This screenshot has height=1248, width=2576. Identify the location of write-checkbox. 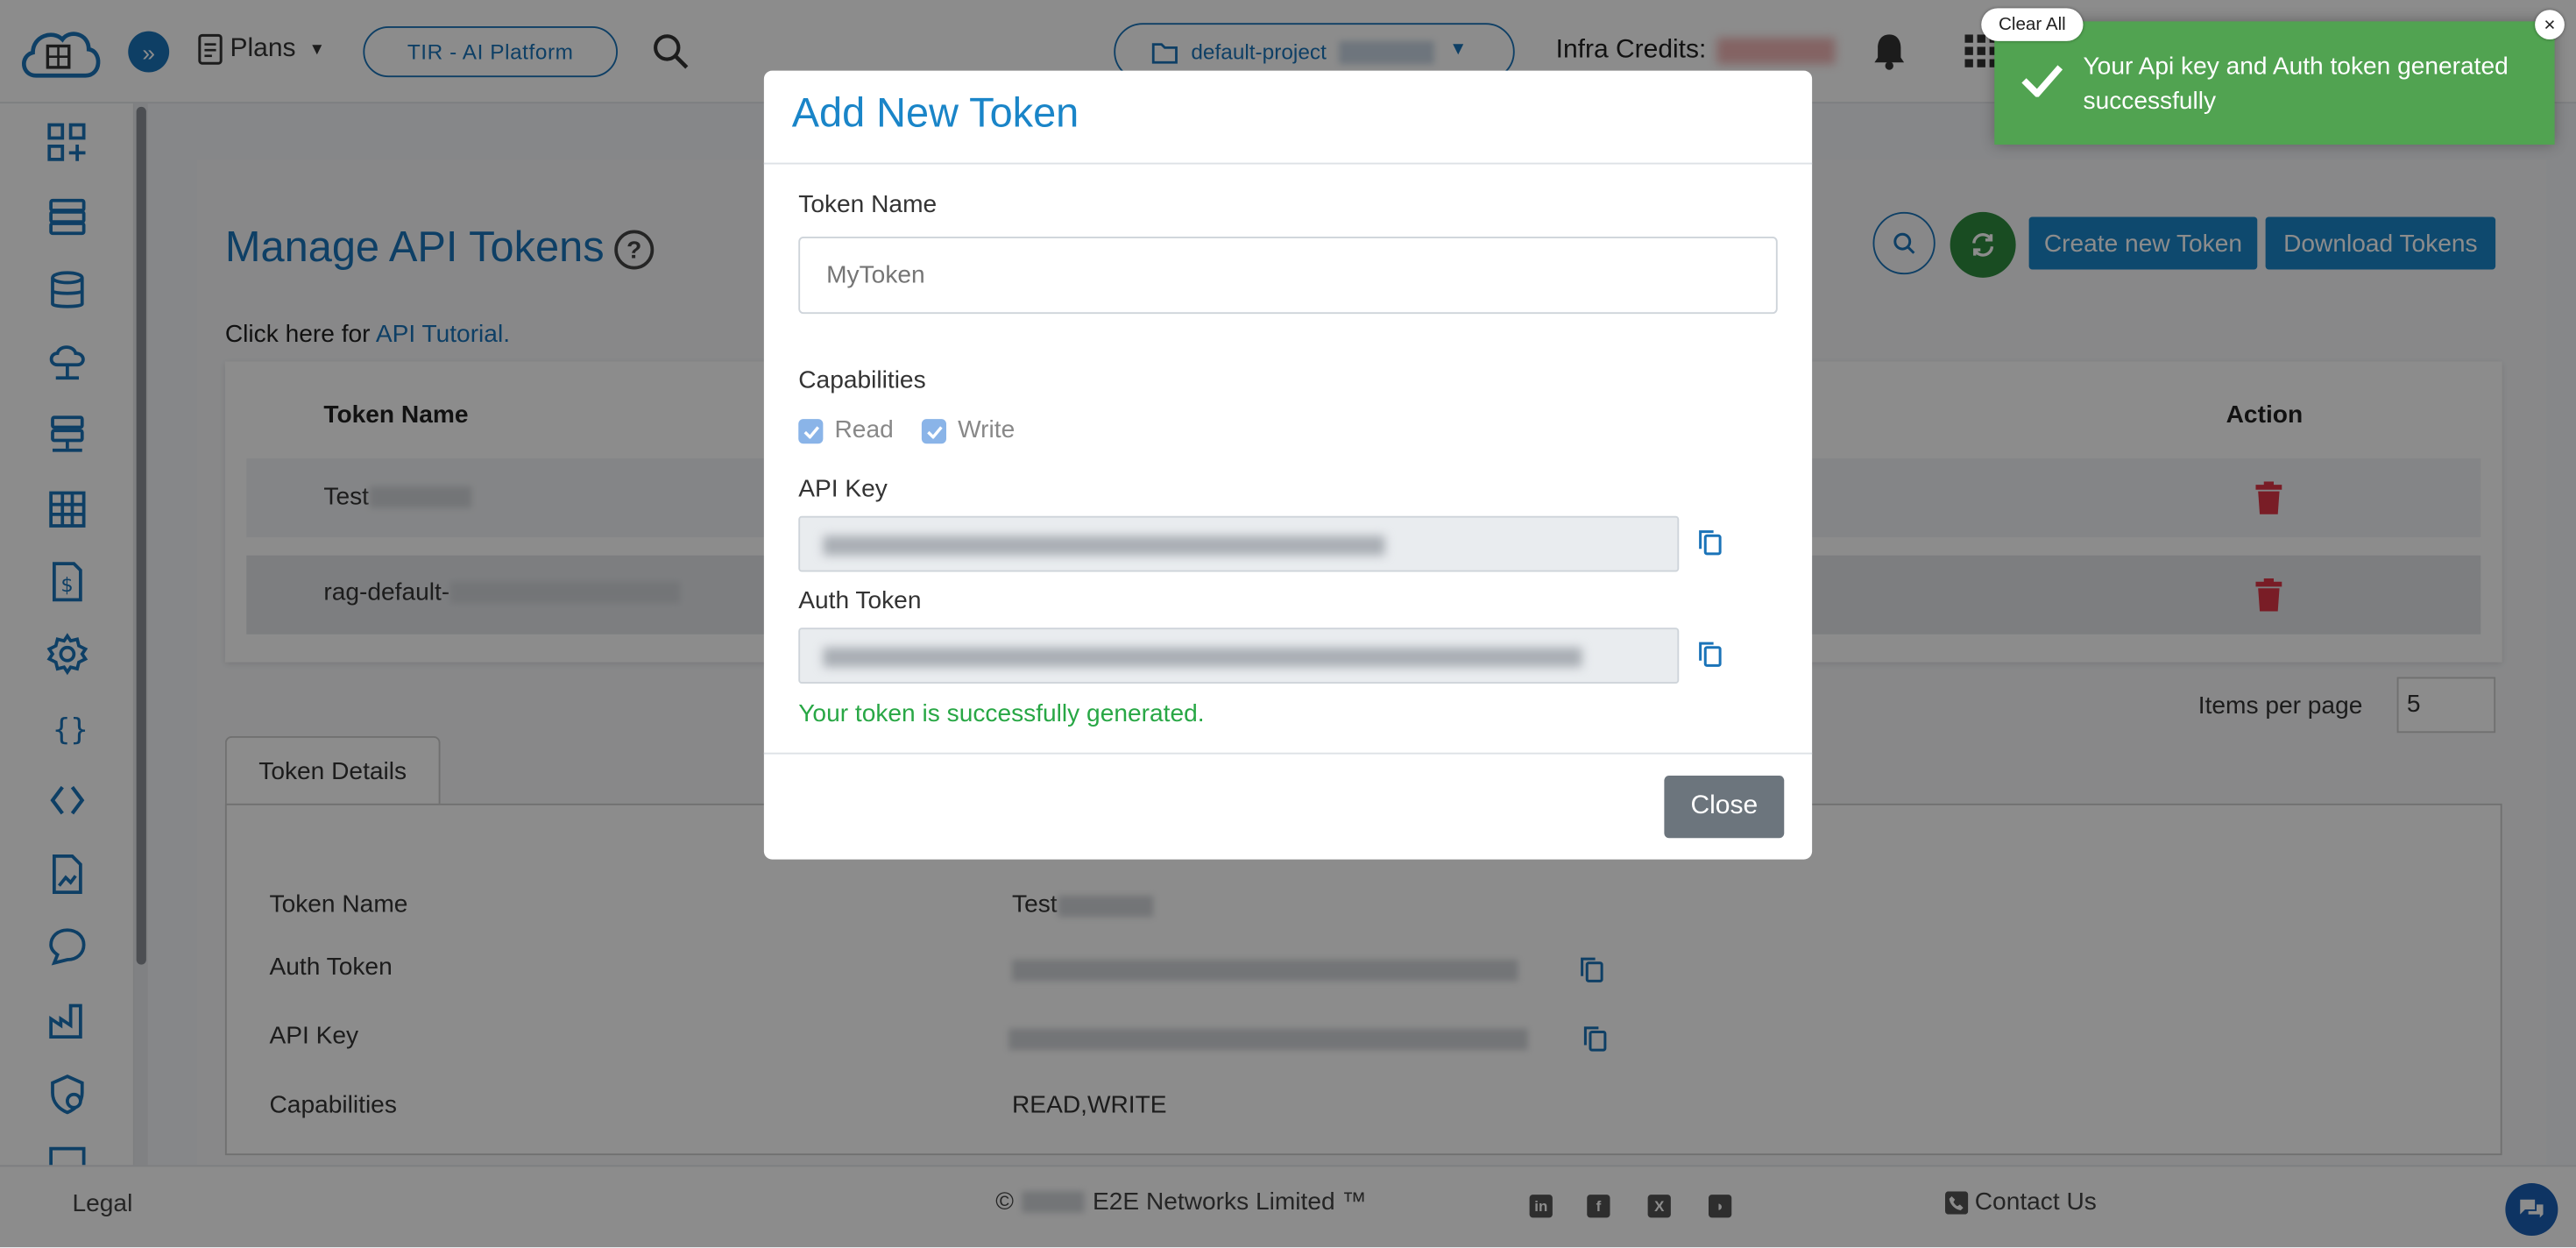
(933, 431).